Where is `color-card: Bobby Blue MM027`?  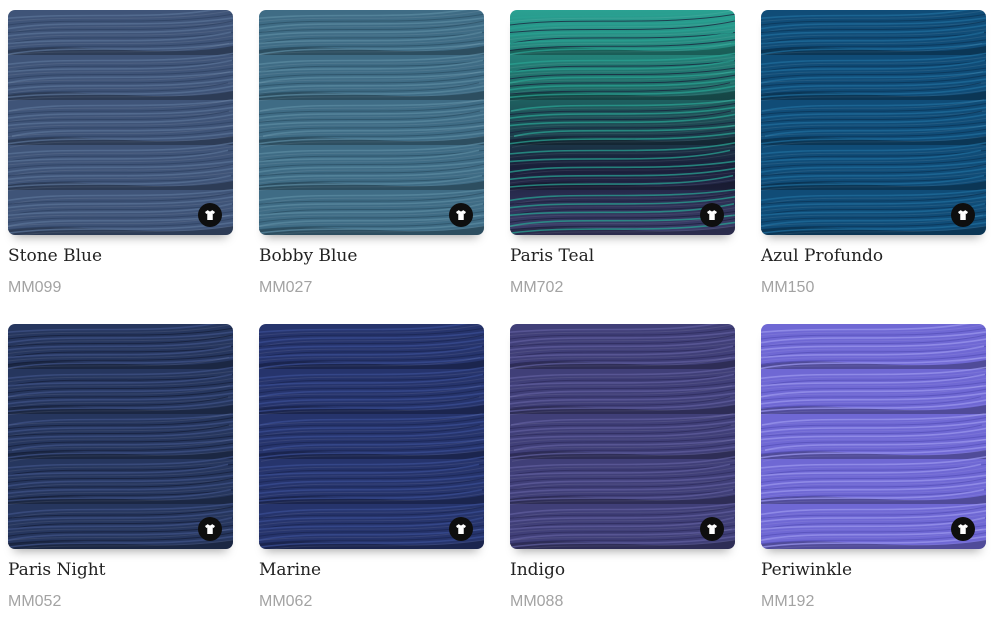 color-card: Bobby Blue MM027 is located at coordinates (371, 167).